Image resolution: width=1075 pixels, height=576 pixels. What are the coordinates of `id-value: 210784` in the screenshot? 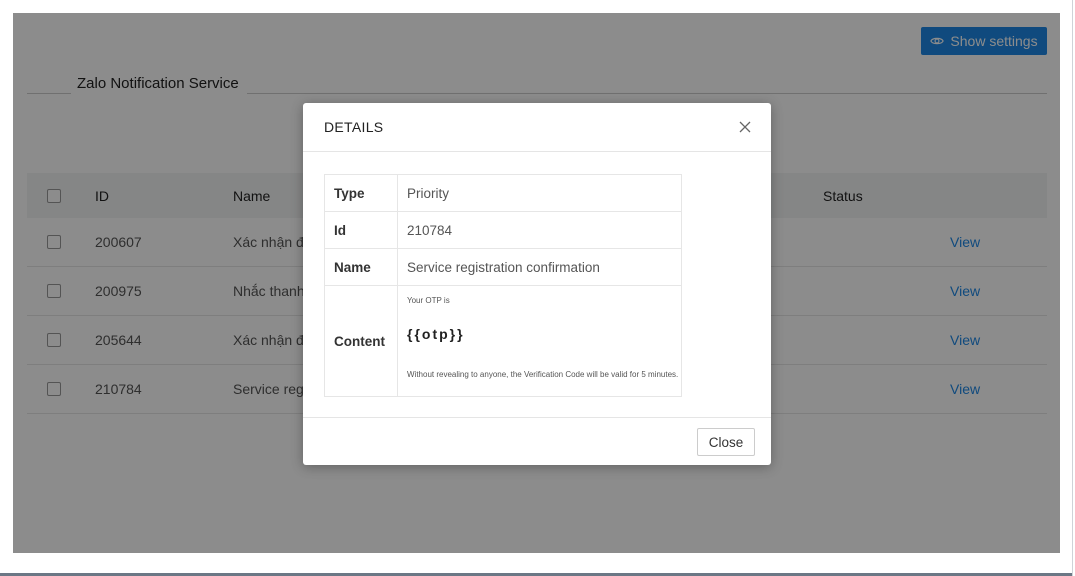 It's located at (539, 230).